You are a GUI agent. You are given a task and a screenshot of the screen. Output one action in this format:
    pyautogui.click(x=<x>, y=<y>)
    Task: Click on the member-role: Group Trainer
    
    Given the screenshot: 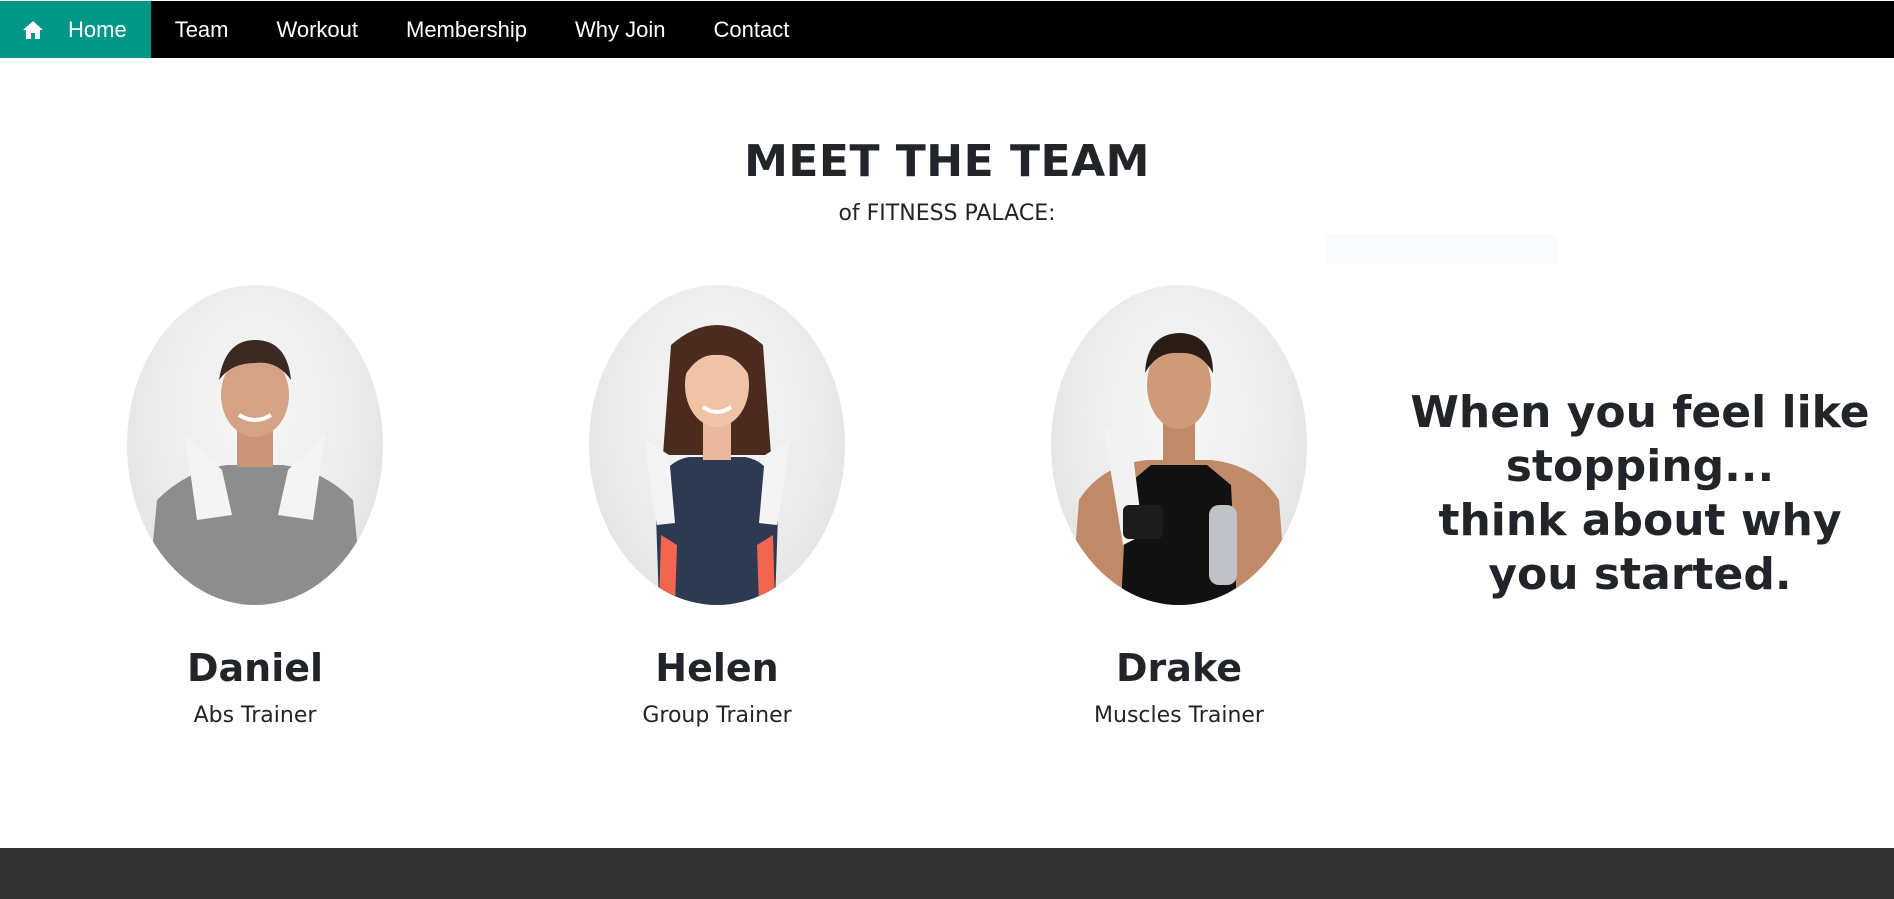 What is the action you would take?
    pyautogui.click(x=717, y=715)
    